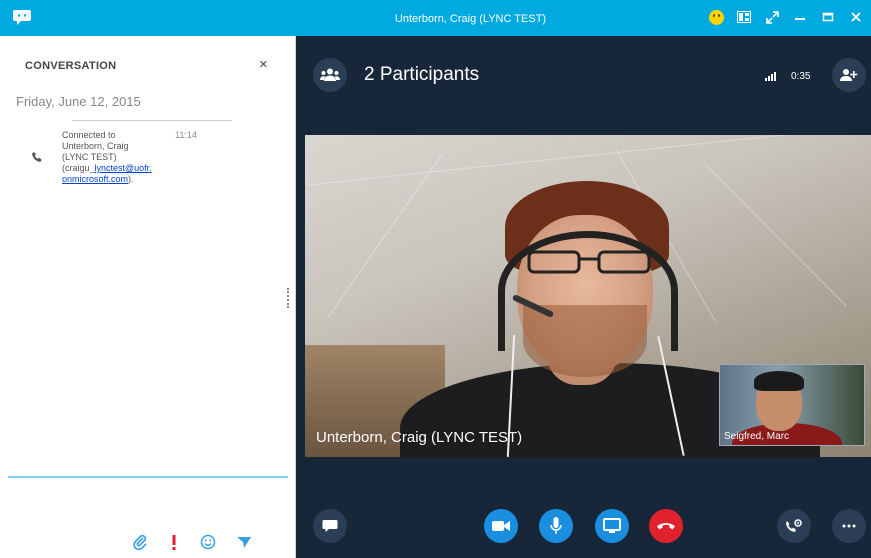 This screenshot has width=871, height=558. I want to click on close-conversation-button: ×, so click(263, 64).